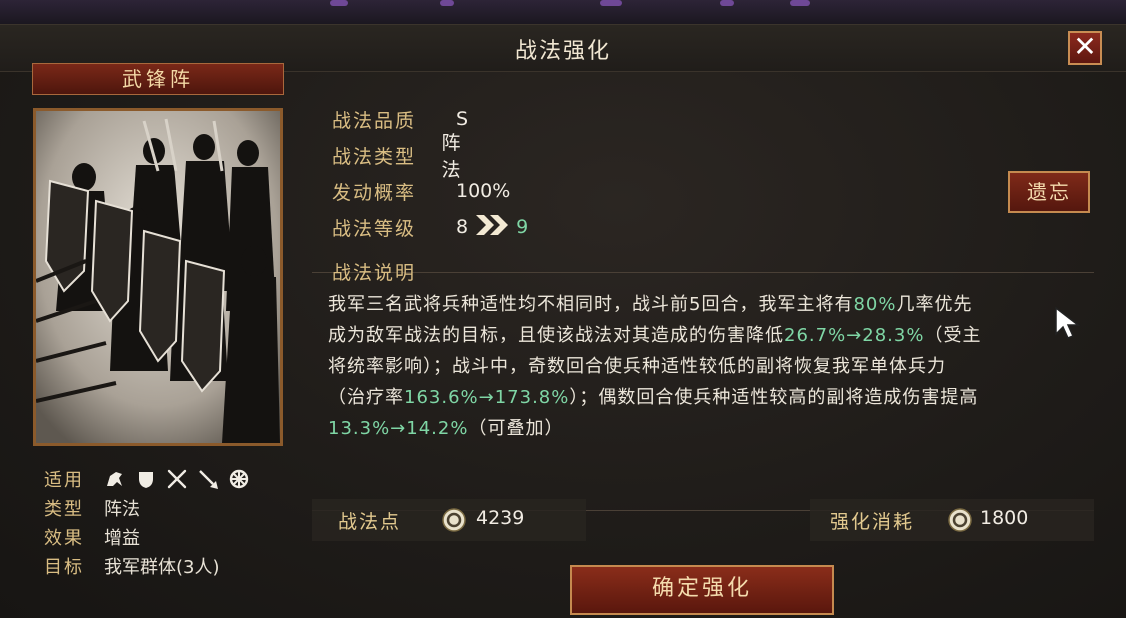 The image size is (1126, 618). I want to click on close-button: ✕, so click(1085, 48).